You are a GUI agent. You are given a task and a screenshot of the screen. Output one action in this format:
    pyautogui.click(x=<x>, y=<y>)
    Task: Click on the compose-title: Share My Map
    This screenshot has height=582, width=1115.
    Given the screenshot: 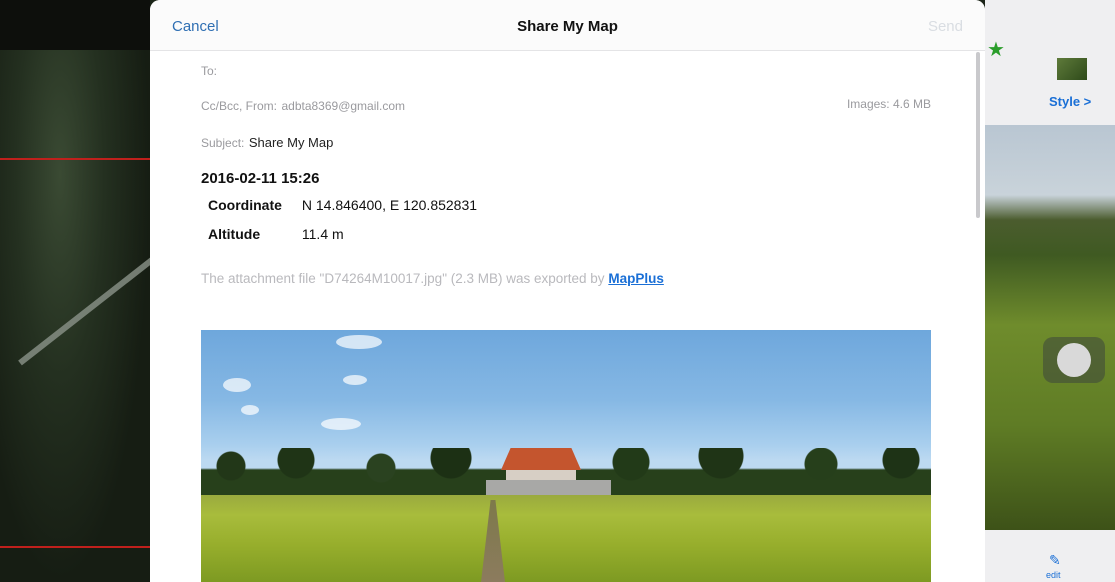 What is the action you would take?
    pyautogui.click(x=567, y=26)
    